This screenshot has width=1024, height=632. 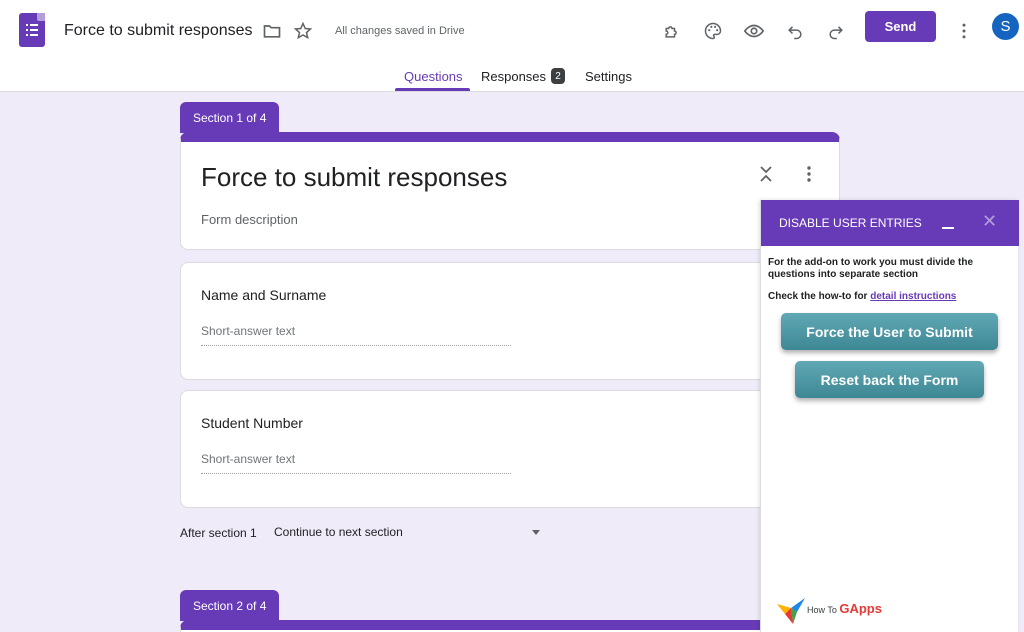 I want to click on dropdown-caret-icon, so click(x=536, y=532).